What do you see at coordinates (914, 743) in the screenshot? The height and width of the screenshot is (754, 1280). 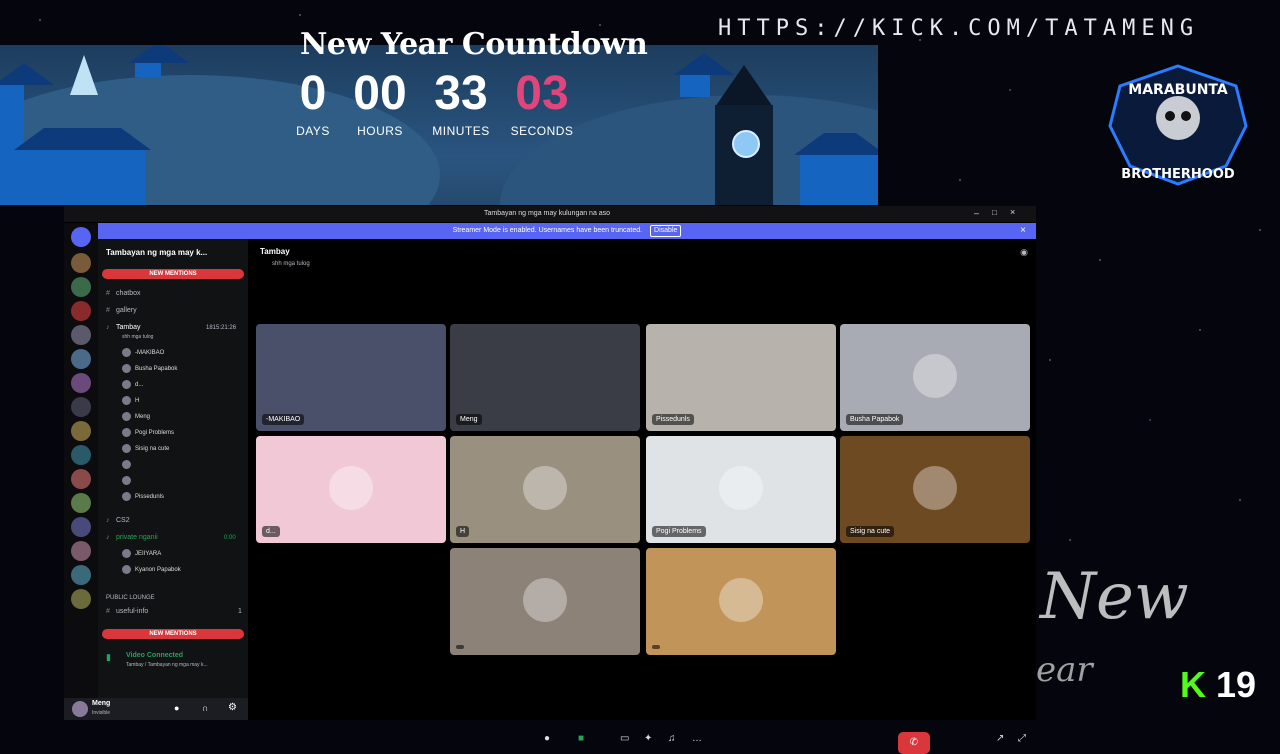 I see `disconnect-button: ✆` at bounding box center [914, 743].